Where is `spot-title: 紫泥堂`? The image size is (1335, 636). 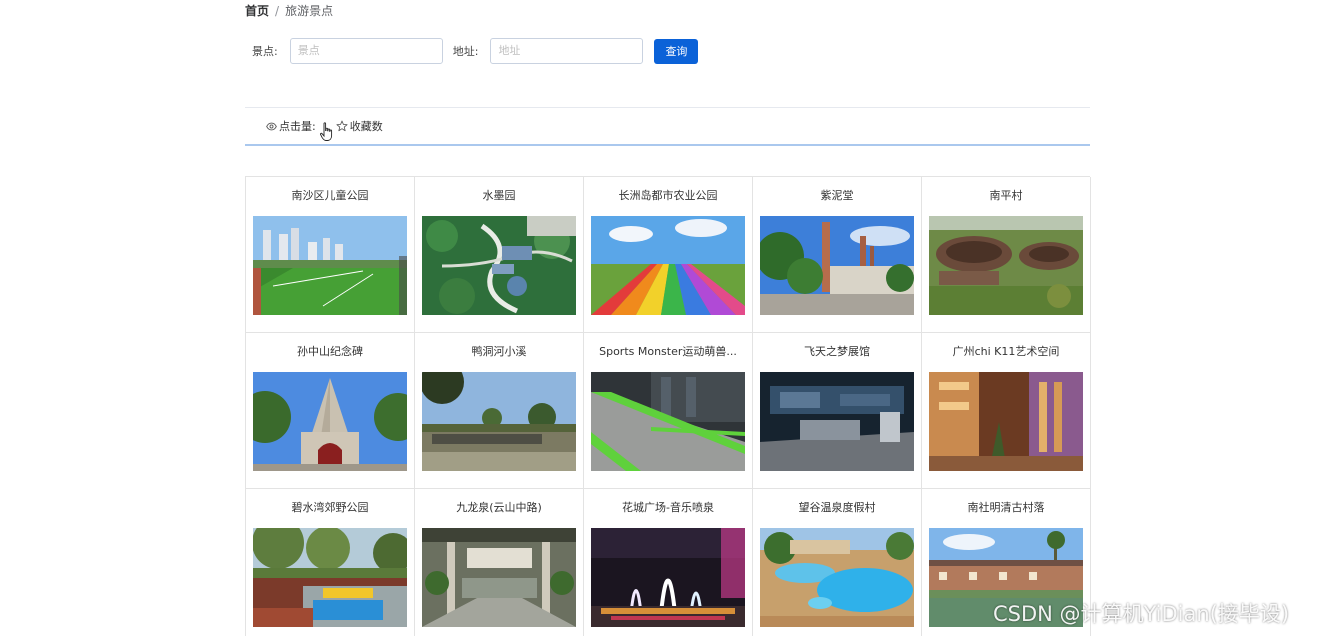
spot-title: 紫泥堂 is located at coordinates (837, 195).